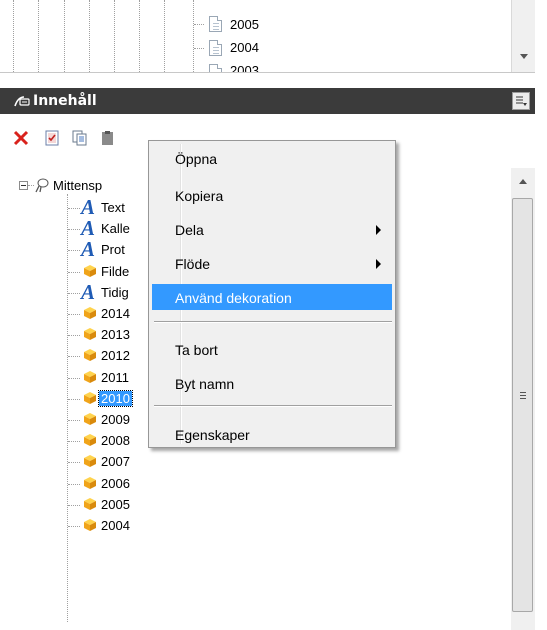 This screenshot has height=630, width=547. Describe the element at coordinates (80, 228) in the screenshot. I see `tree-item: A Kalle` at that location.